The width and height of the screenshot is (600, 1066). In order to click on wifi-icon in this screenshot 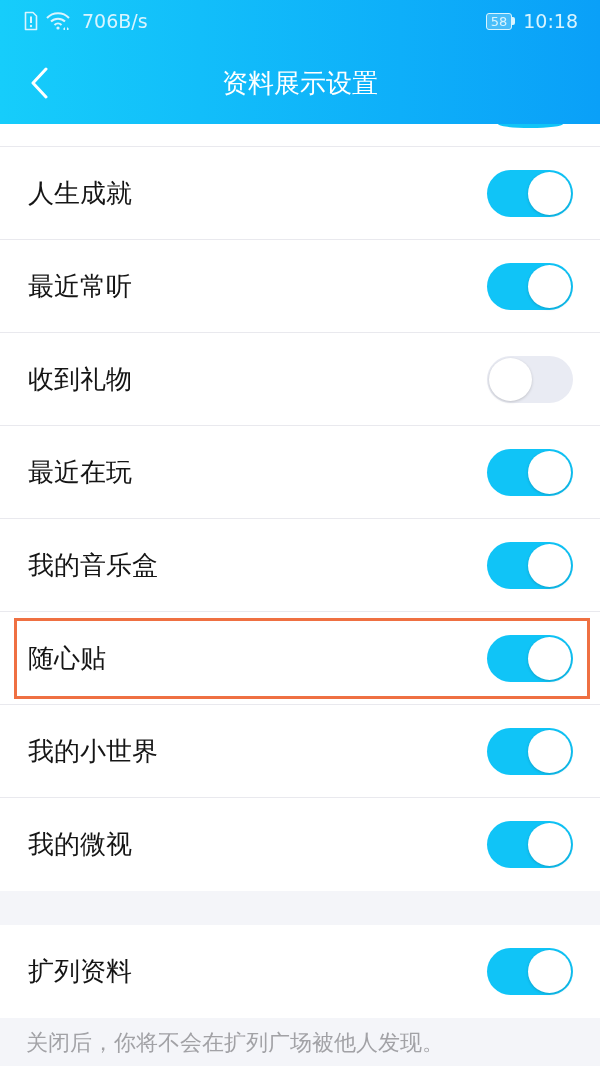, I will do `click(58, 21)`.